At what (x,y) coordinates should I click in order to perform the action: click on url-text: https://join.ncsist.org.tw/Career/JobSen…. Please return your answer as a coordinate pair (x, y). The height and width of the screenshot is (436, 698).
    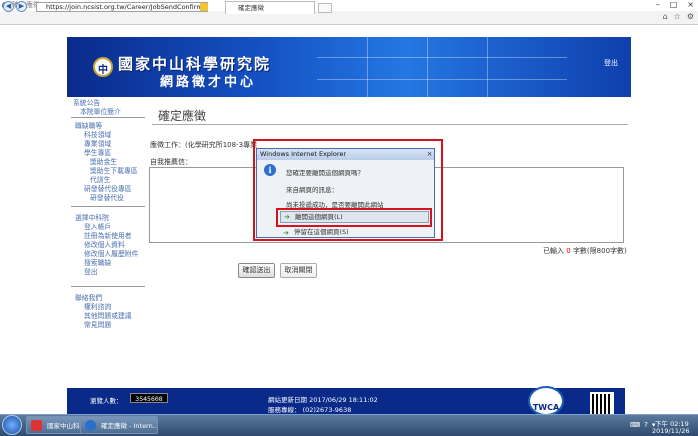
    Looking at the image, I should click on (124, 7).